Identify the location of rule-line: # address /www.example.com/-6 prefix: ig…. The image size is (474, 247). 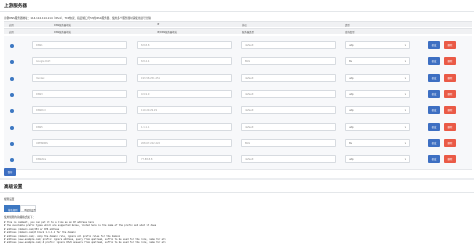
(85, 243).